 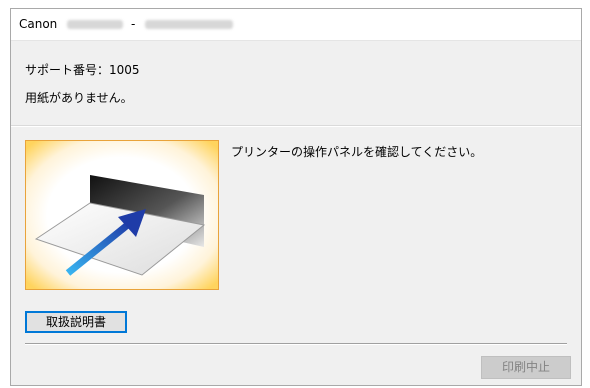 I want to click on manual-button: 取扱説明書, so click(x=76, y=322).